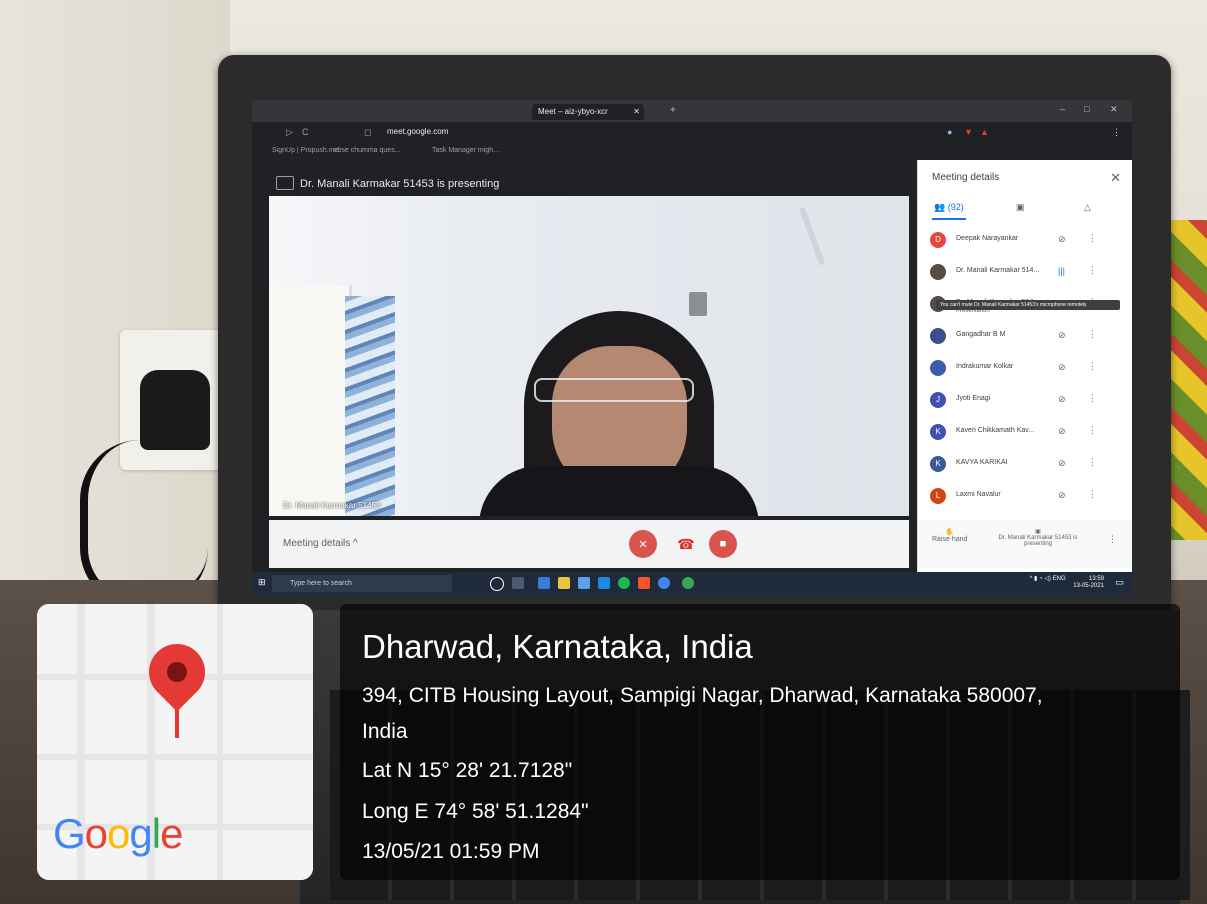 The width and height of the screenshot is (1207, 904). I want to click on mic-off-button: ✕, so click(643, 544).